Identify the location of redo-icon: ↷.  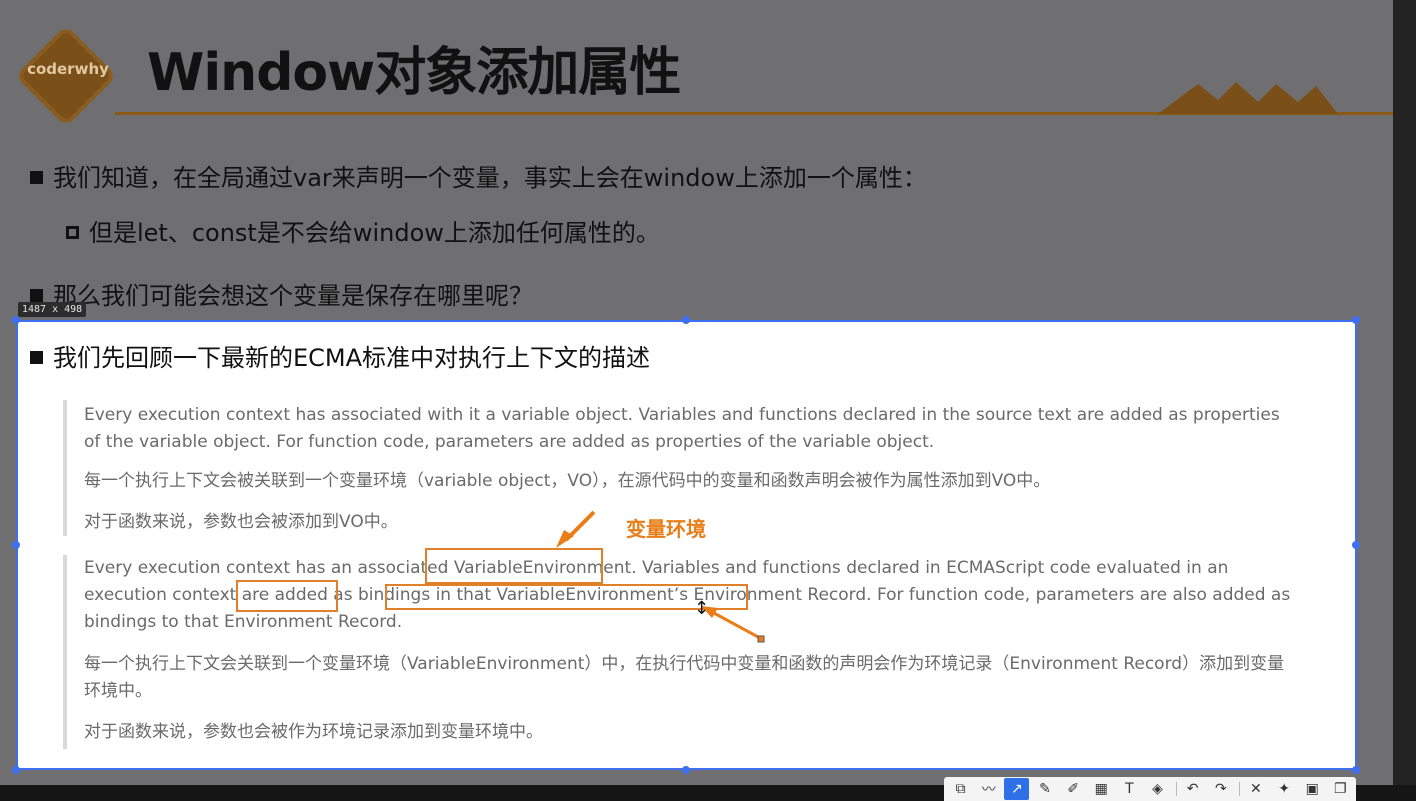
(1220, 789).